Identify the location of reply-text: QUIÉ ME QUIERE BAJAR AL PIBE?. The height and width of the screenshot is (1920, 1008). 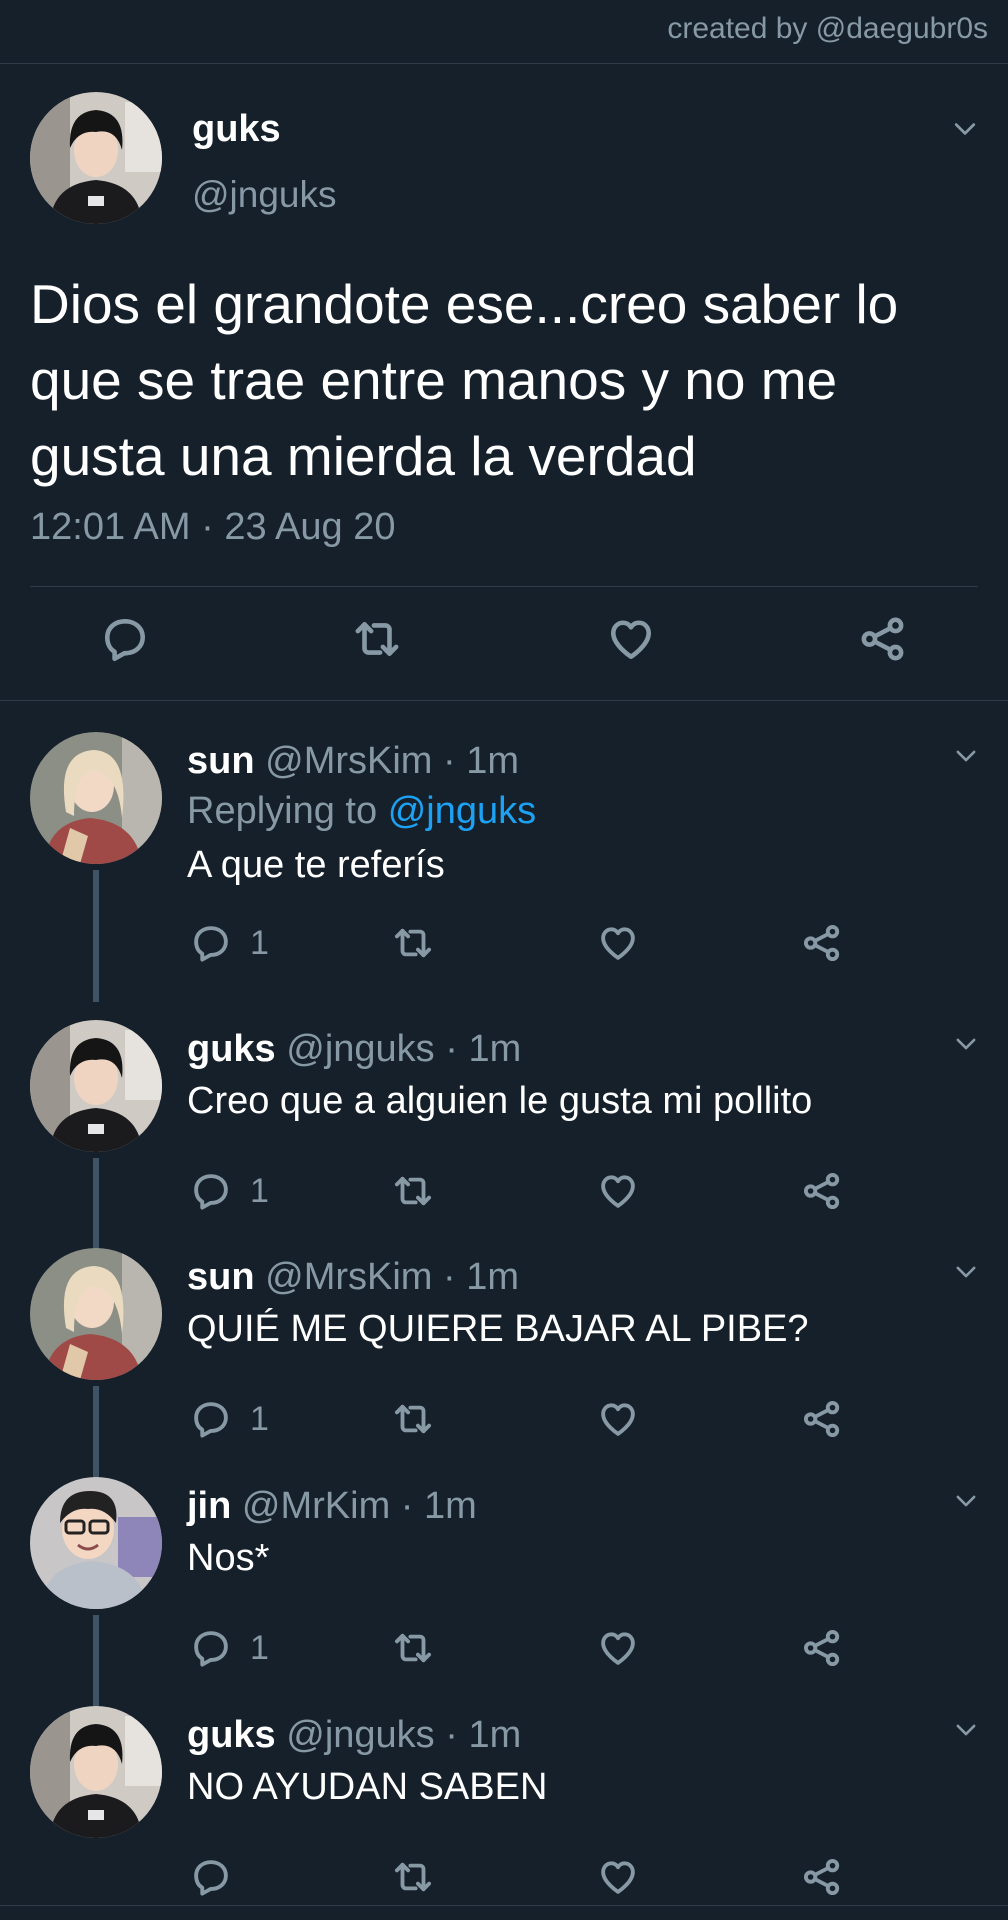
(498, 1329).